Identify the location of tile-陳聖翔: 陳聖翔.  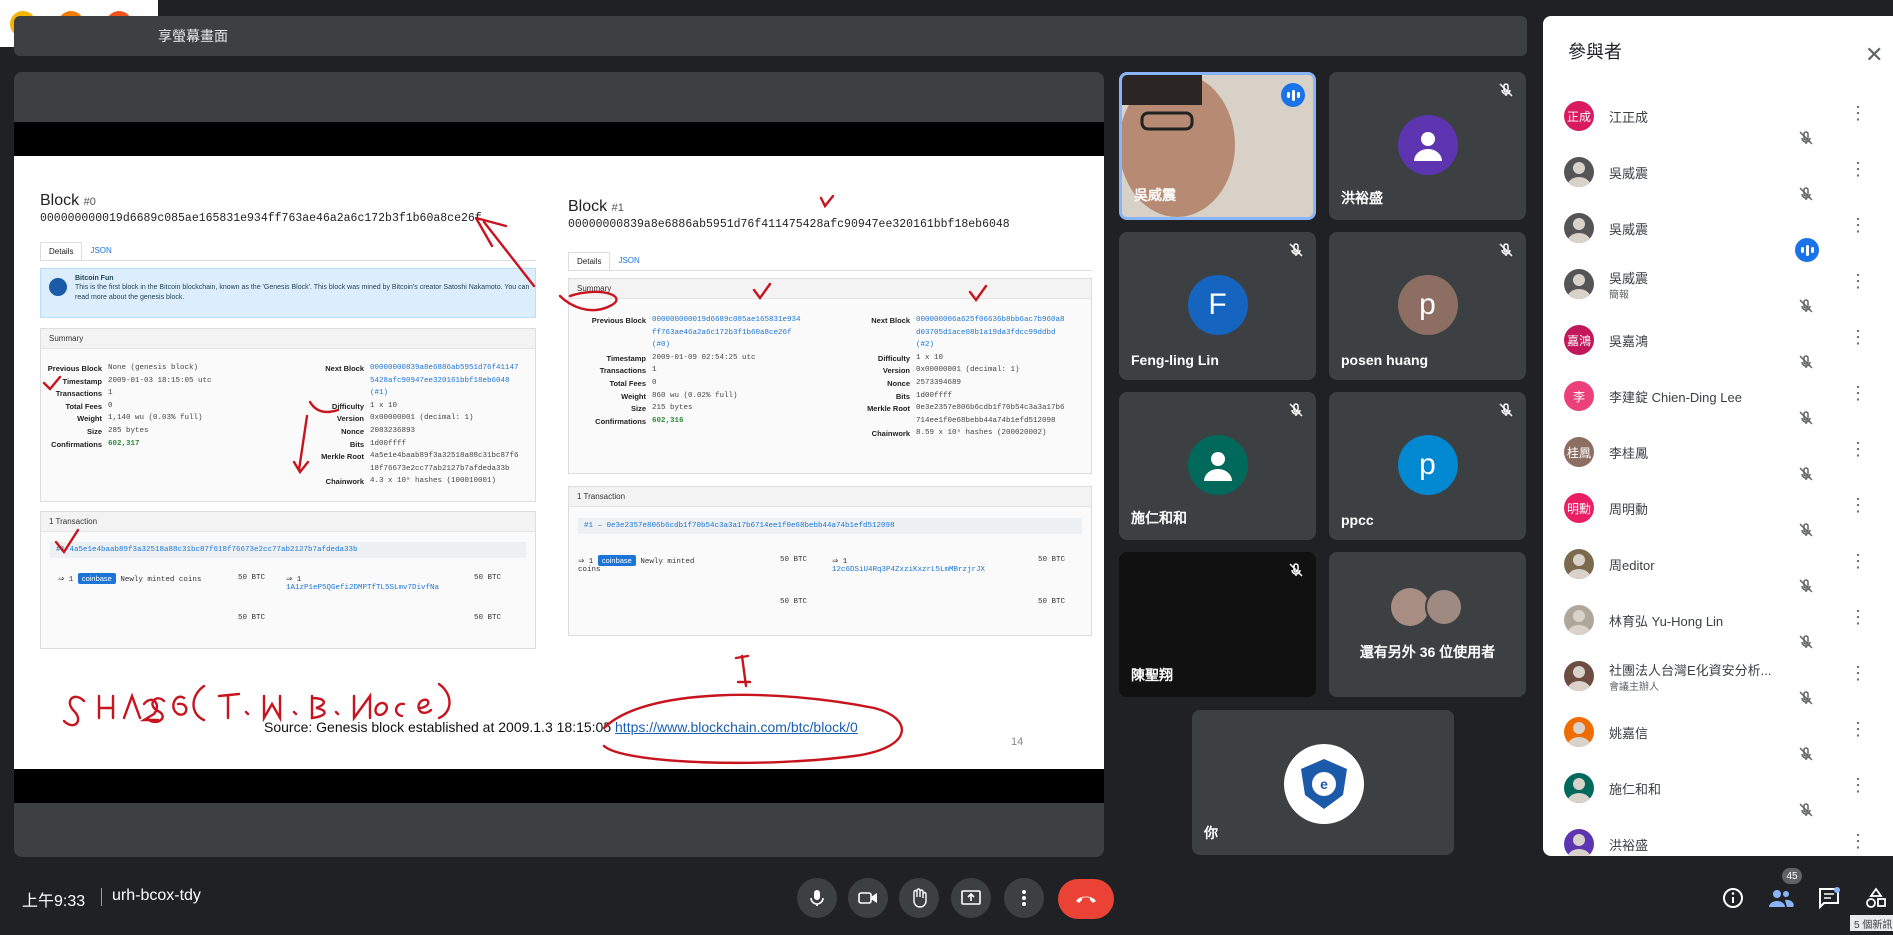
(1217, 624).